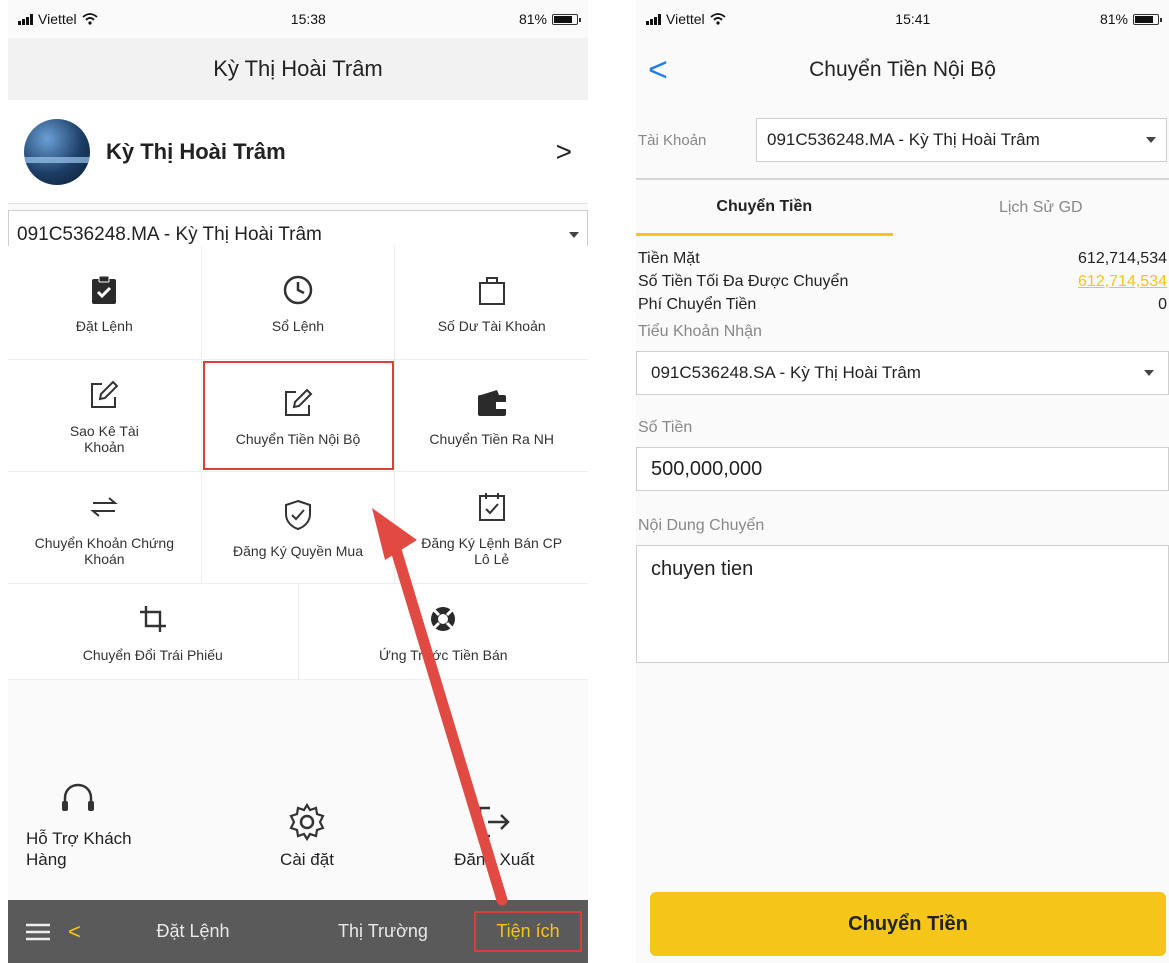  I want to click on menu-label: Chuyển Tiền Nội Bộ, so click(298, 438).